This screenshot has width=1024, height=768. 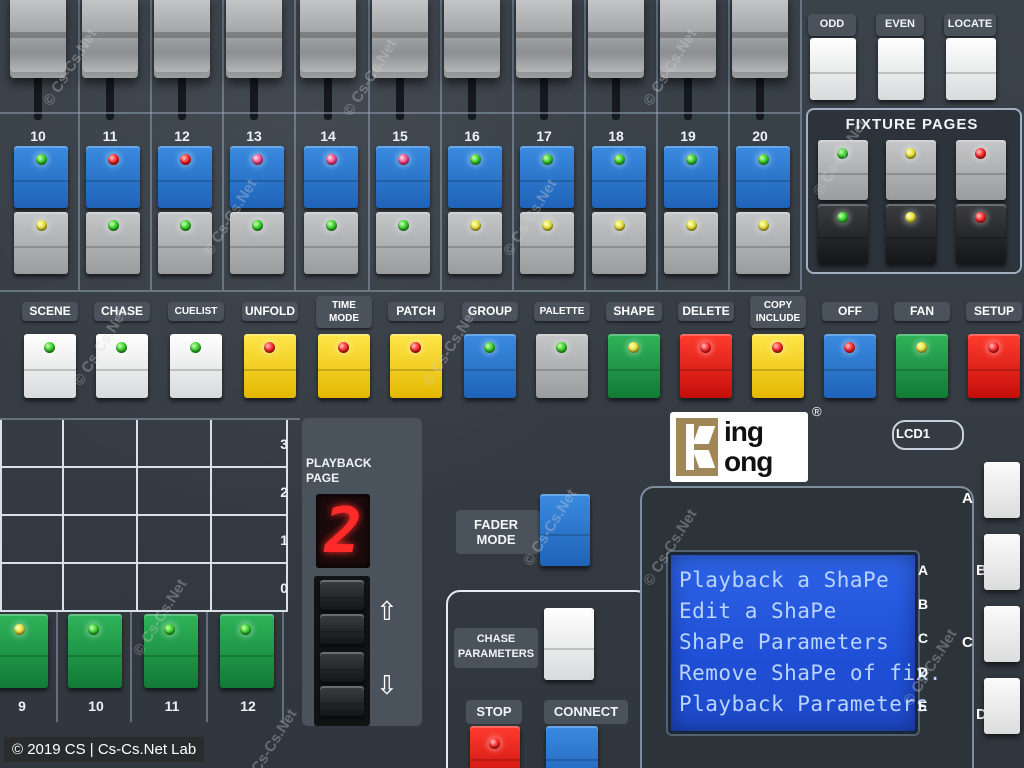 I want to click on patch-led, so click(x=415, y=347).